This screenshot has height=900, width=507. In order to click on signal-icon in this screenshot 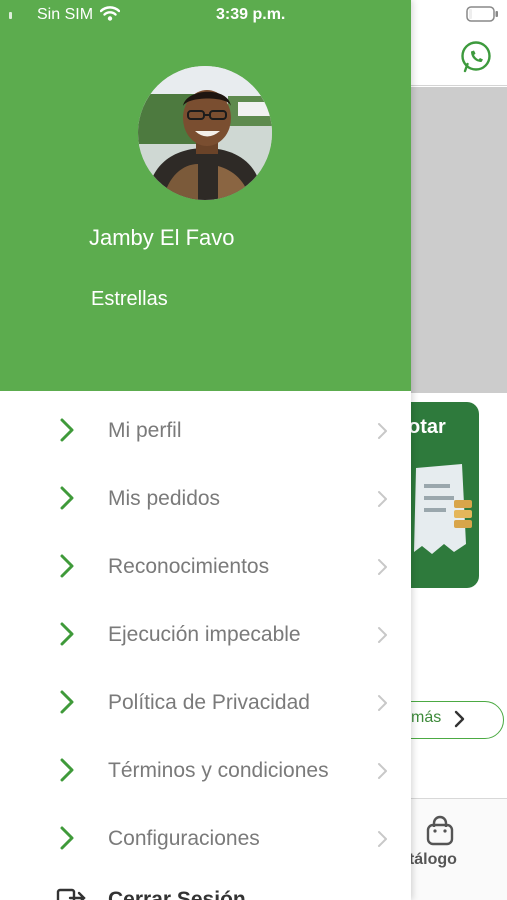, I will do `click(10, 15)`.